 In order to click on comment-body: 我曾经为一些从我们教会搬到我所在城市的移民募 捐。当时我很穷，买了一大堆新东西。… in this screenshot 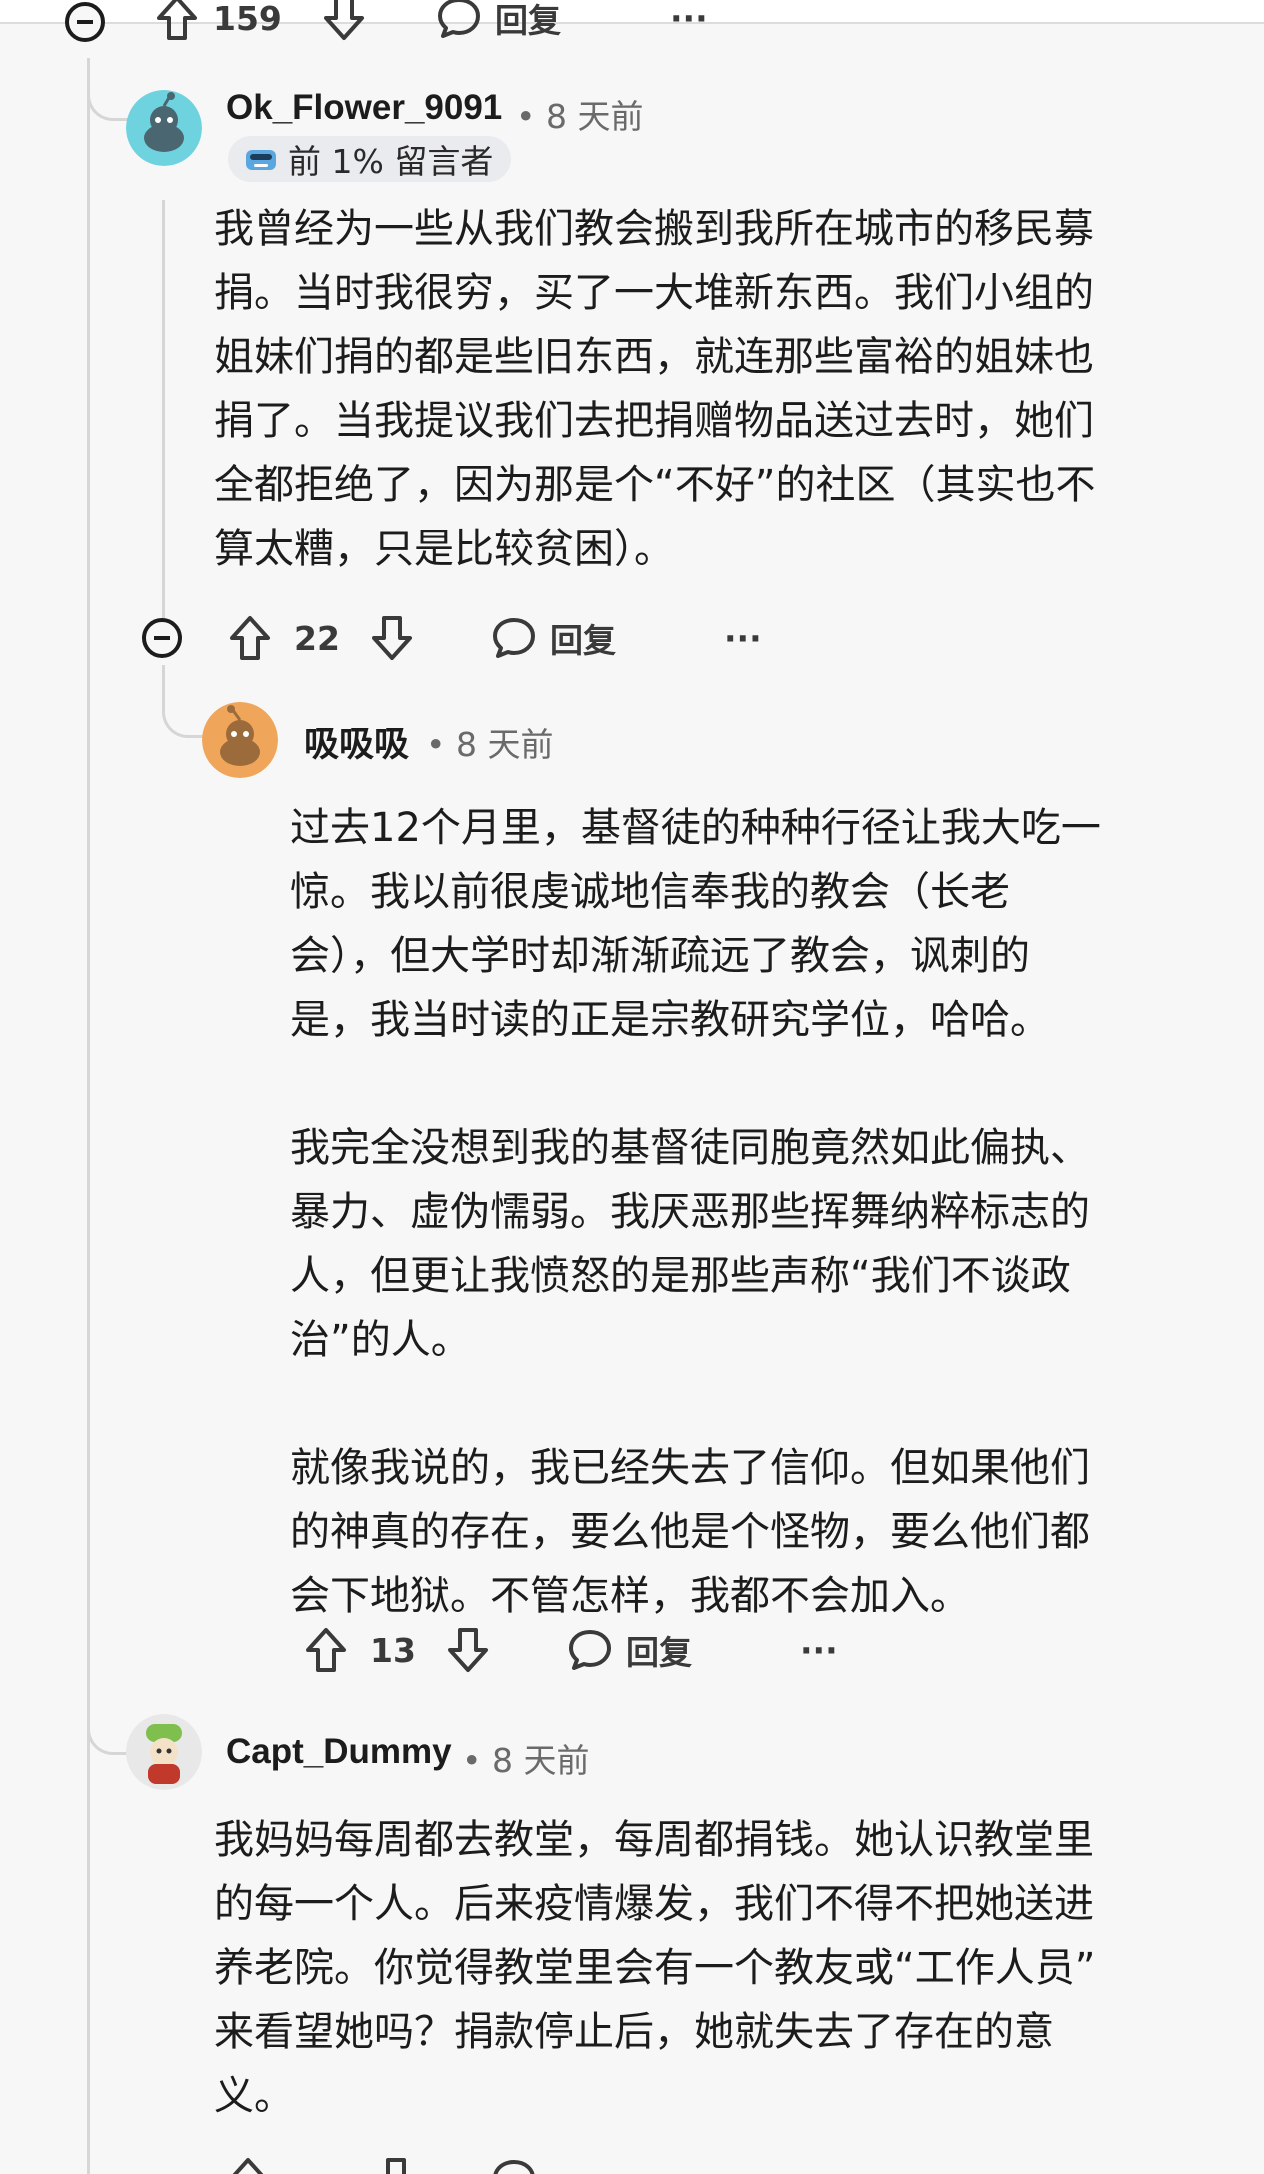, I will do `click(655, 389)`.